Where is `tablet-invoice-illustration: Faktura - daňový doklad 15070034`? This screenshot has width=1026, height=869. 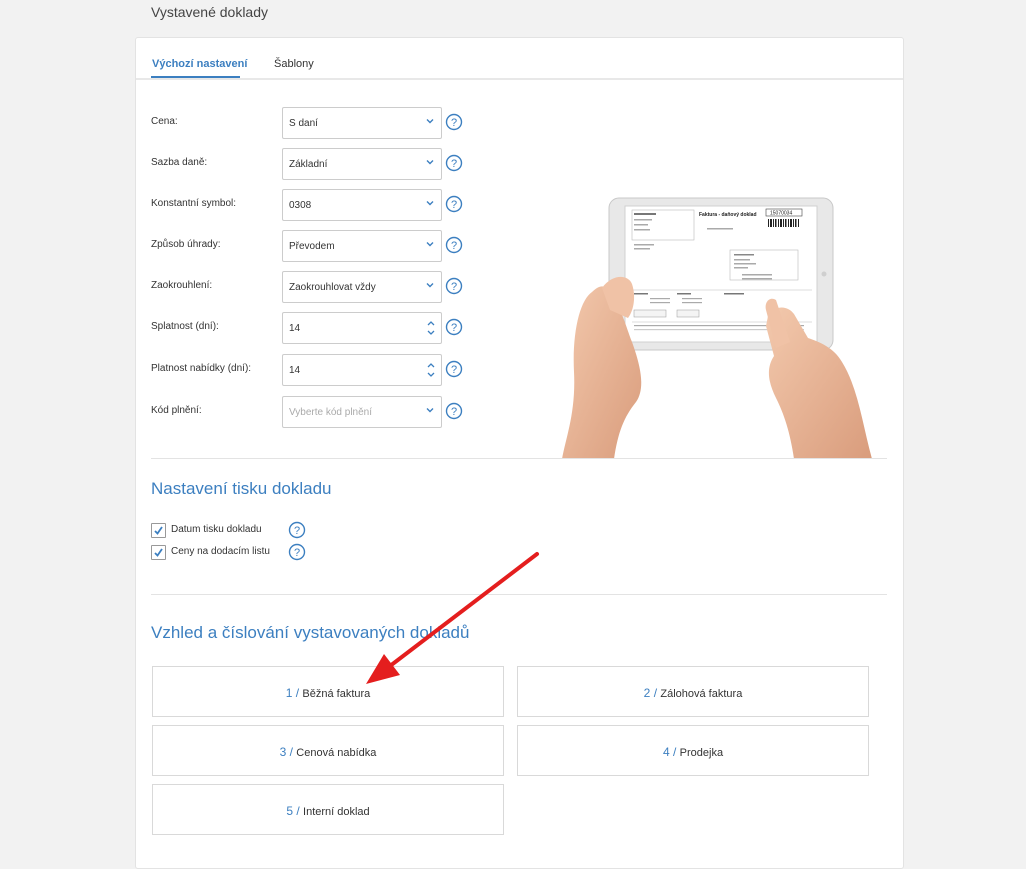 tablet-invoice-illustration: Faktura - daňový doklad 15070034 is located at coordinates (717, 328).